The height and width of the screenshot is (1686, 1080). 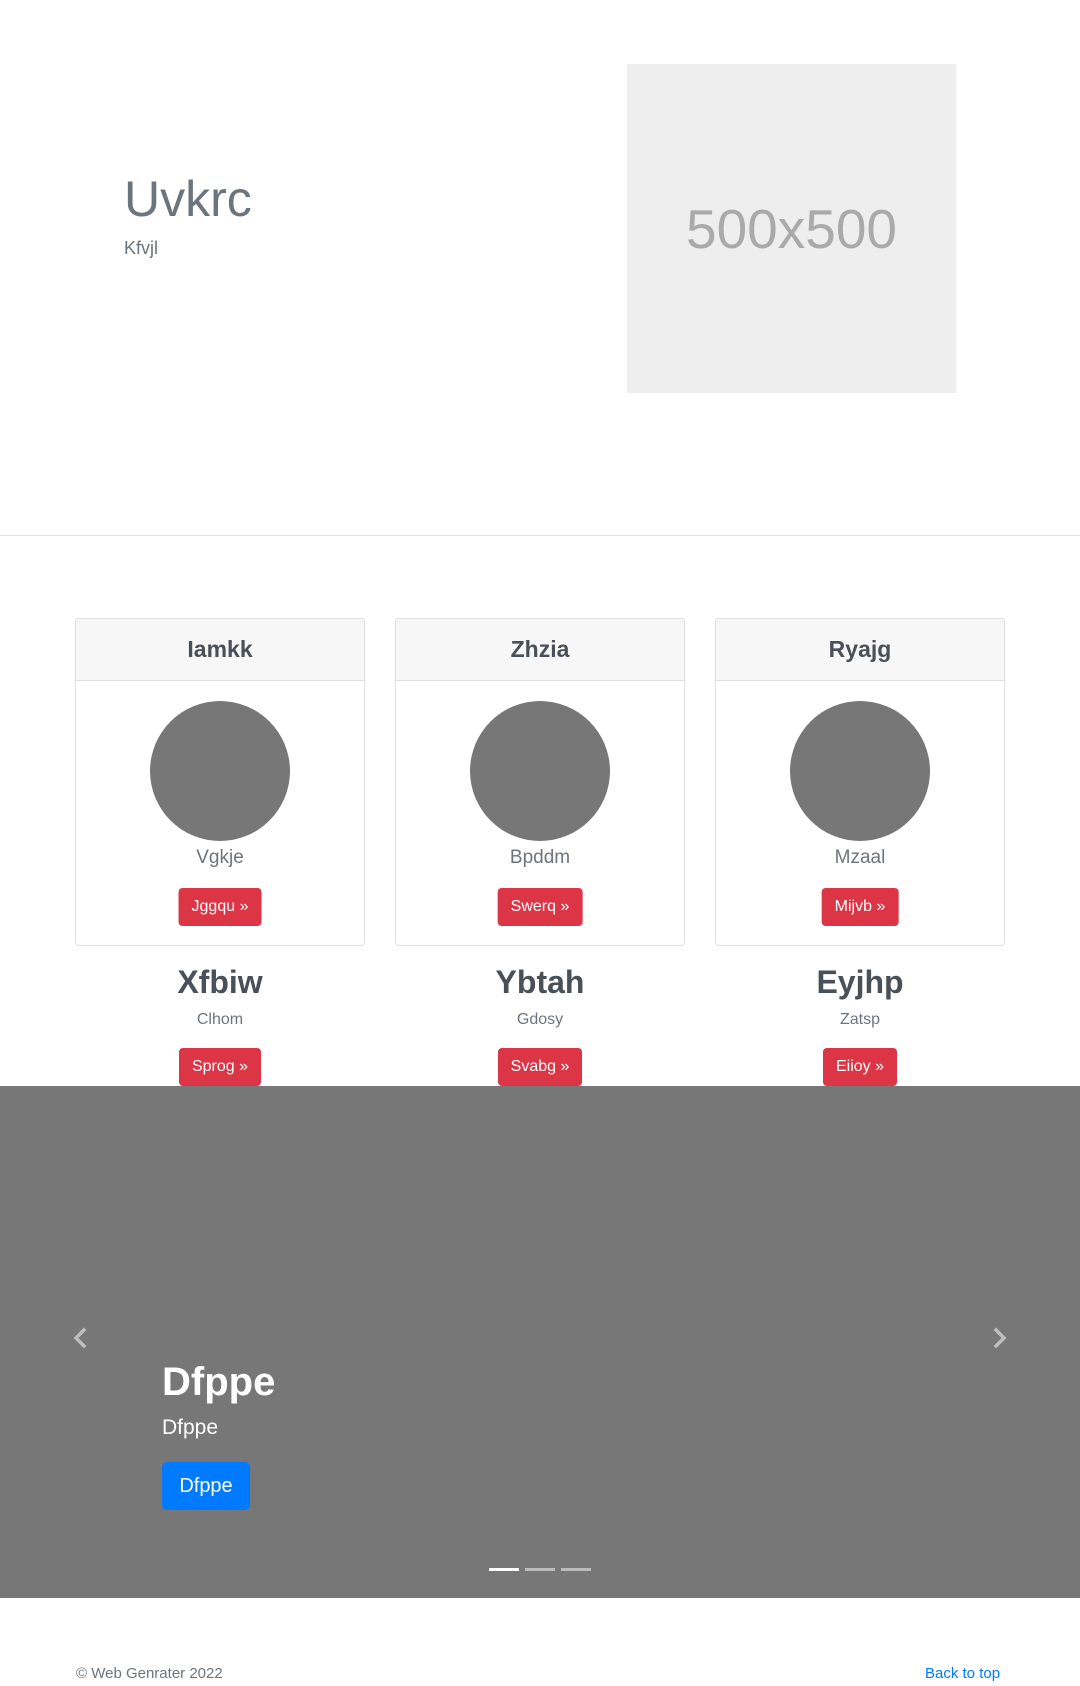 What do you see at coordinates (206, 1486) in the screenshot?
I see `carousel-button: Dfppe` at bounding box center [206, 1486].